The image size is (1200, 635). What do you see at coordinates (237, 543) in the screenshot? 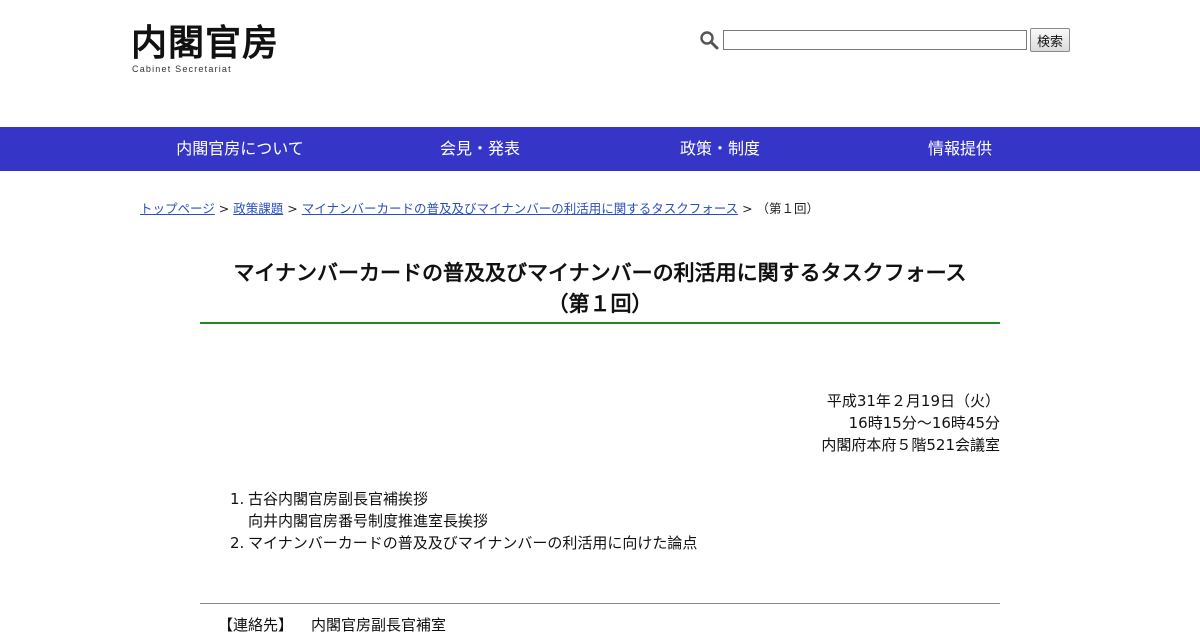
I see `agenda-number: 2.` at bounding box center [237, 543].